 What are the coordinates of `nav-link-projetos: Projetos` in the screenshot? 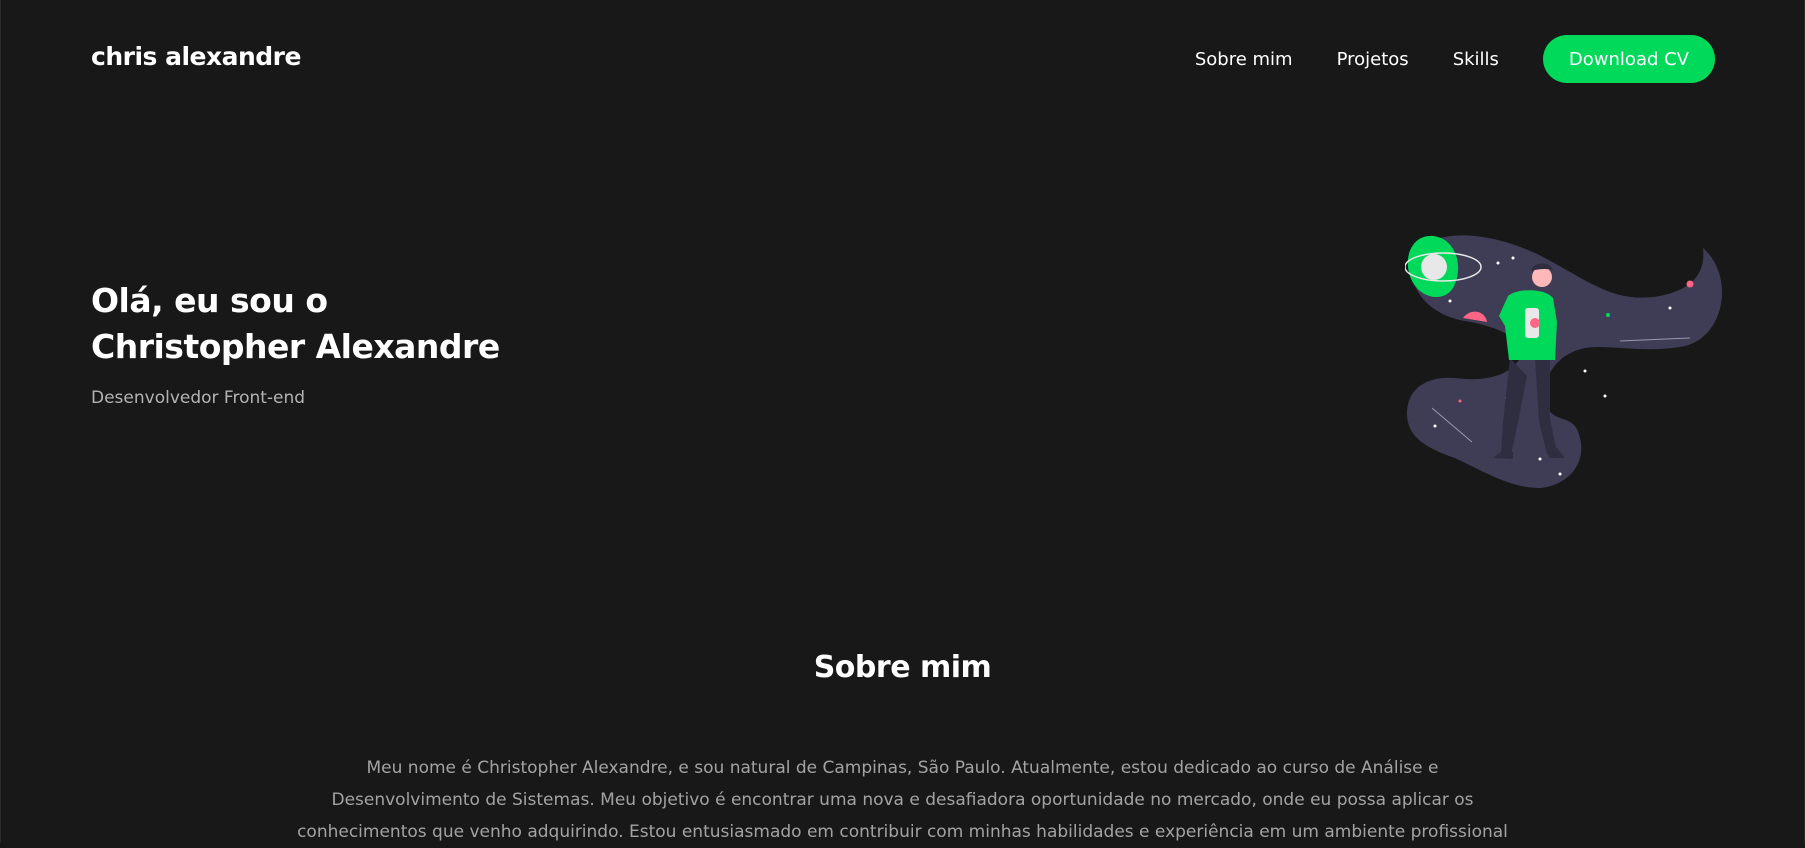 It's located at (1373, 59).